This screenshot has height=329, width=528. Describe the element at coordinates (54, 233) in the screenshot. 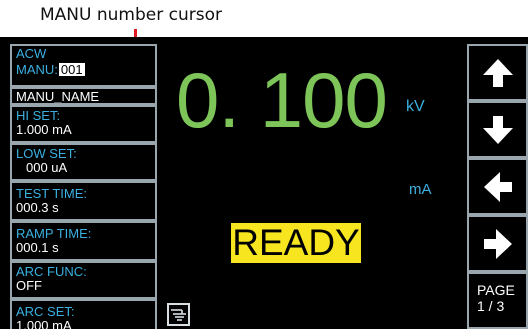

I see `ramp-time-label: RAMP TIME:` at that location.